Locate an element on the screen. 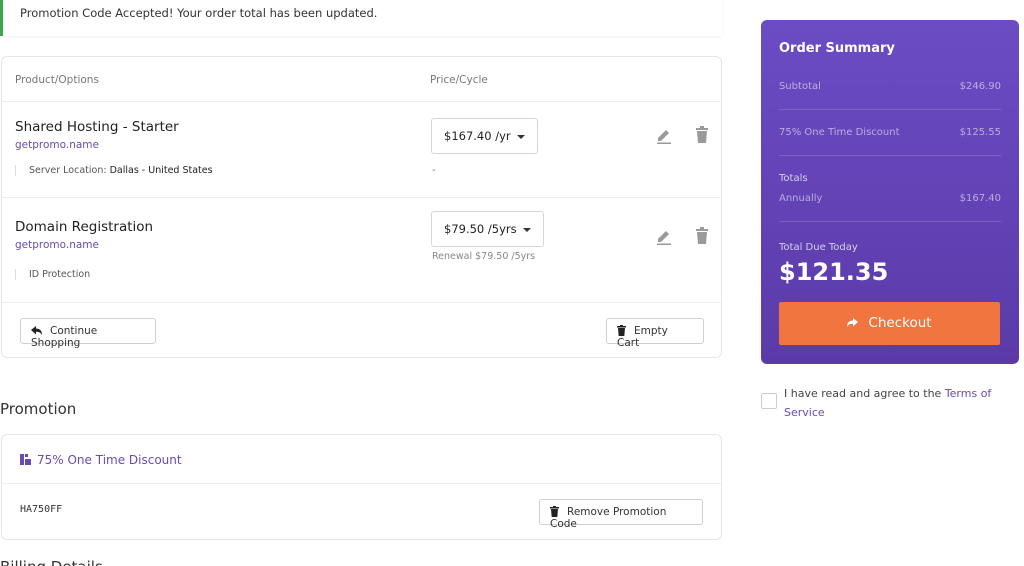 The height and width of the screenshot is (566, 1024). item-option: ID Protection is located at coordinates (52, 274).